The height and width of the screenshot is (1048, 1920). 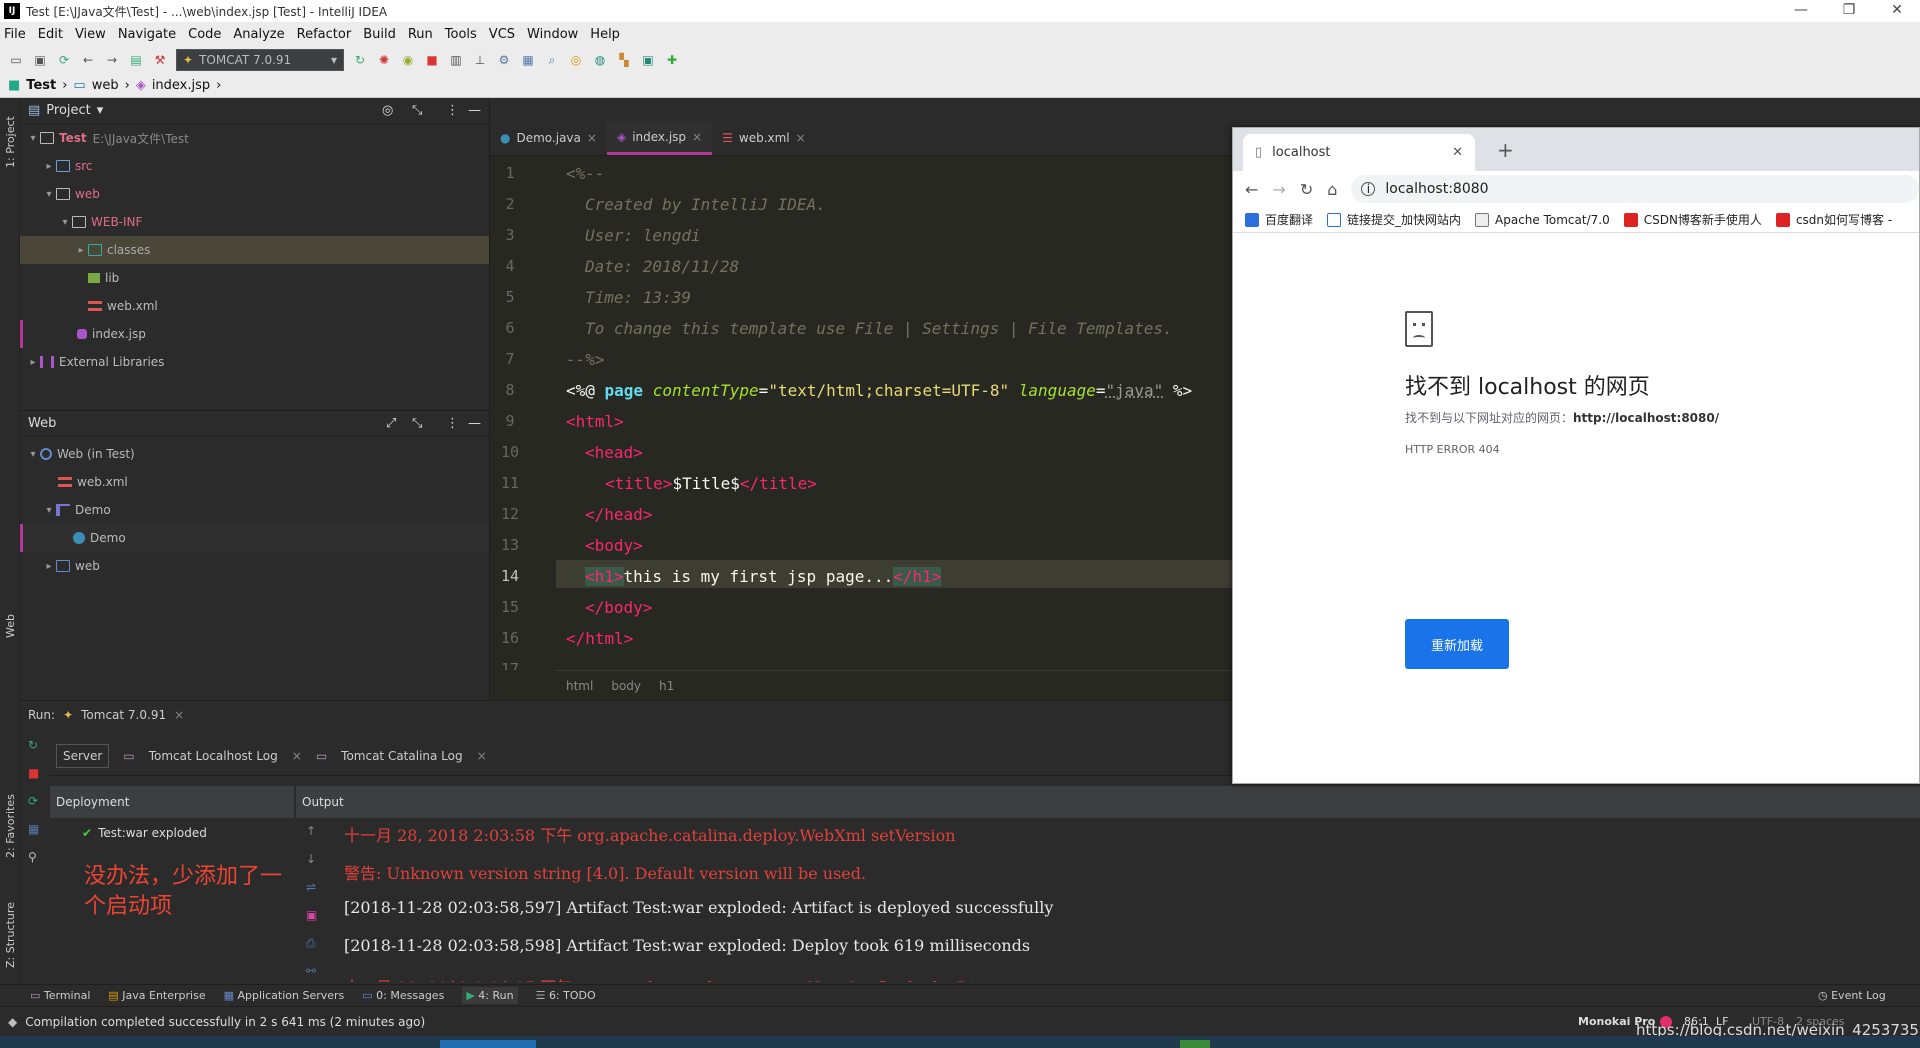 I want to click on bookmark-item: 链接提交_加快网站内, so click(x=1394, y=219).